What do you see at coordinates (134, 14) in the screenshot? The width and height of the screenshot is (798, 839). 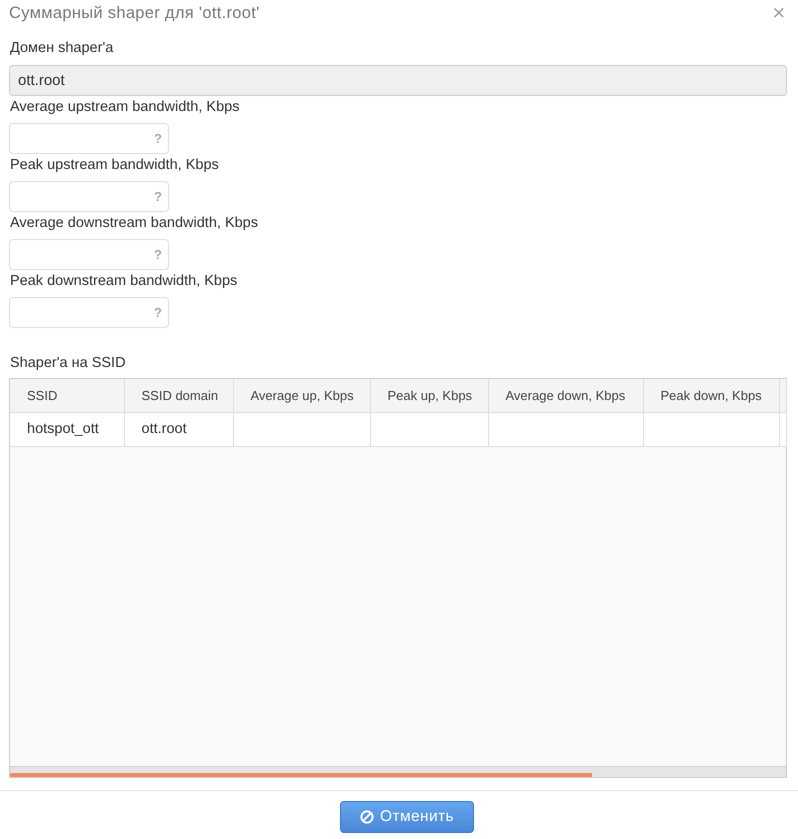 I see `dialog-title: Суммарный shaper для 'ott.root'` at bounding box center [134, 14].